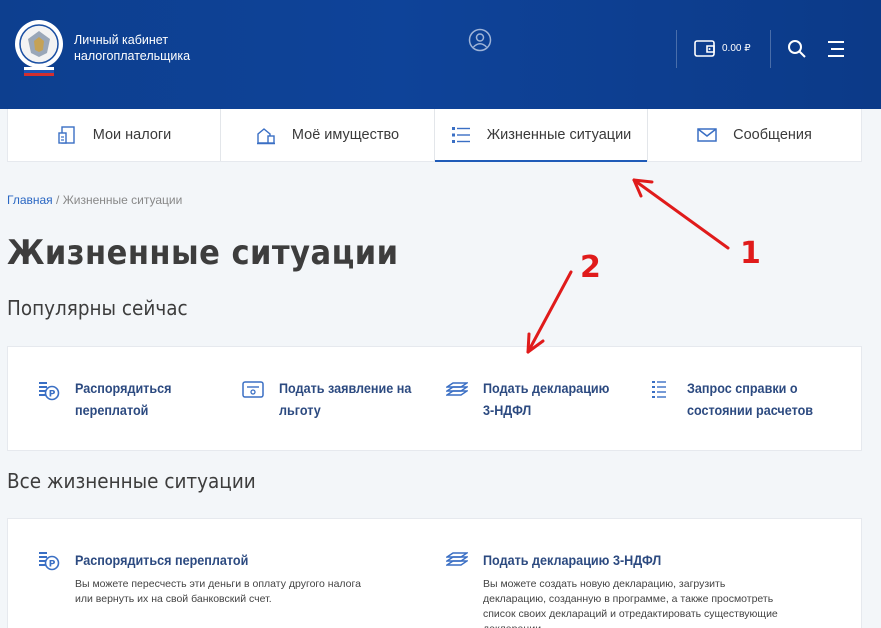 The width and height of the screenshot is (881, 628). I want to click on annotation-number-1: 1, so click(750, 253).